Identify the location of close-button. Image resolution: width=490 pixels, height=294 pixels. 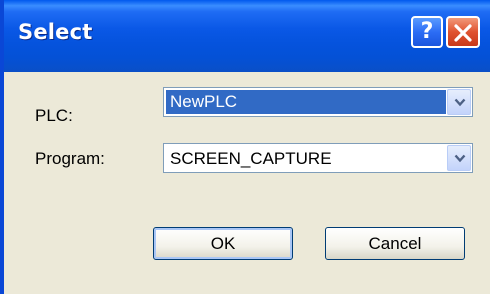
(463, 32).